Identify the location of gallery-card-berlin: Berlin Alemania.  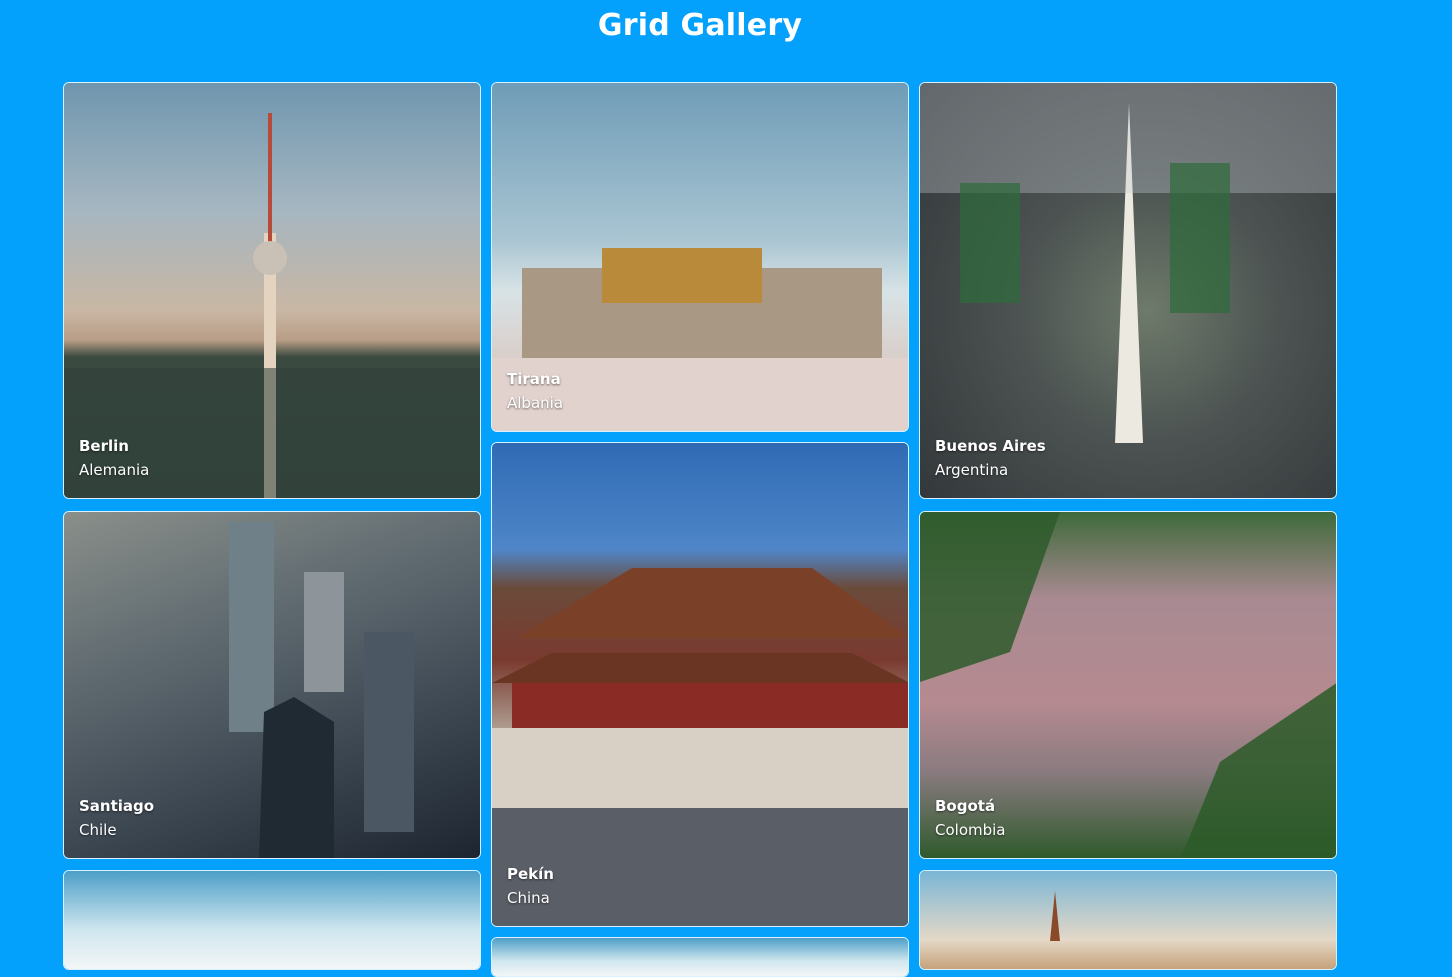
(272, 290).